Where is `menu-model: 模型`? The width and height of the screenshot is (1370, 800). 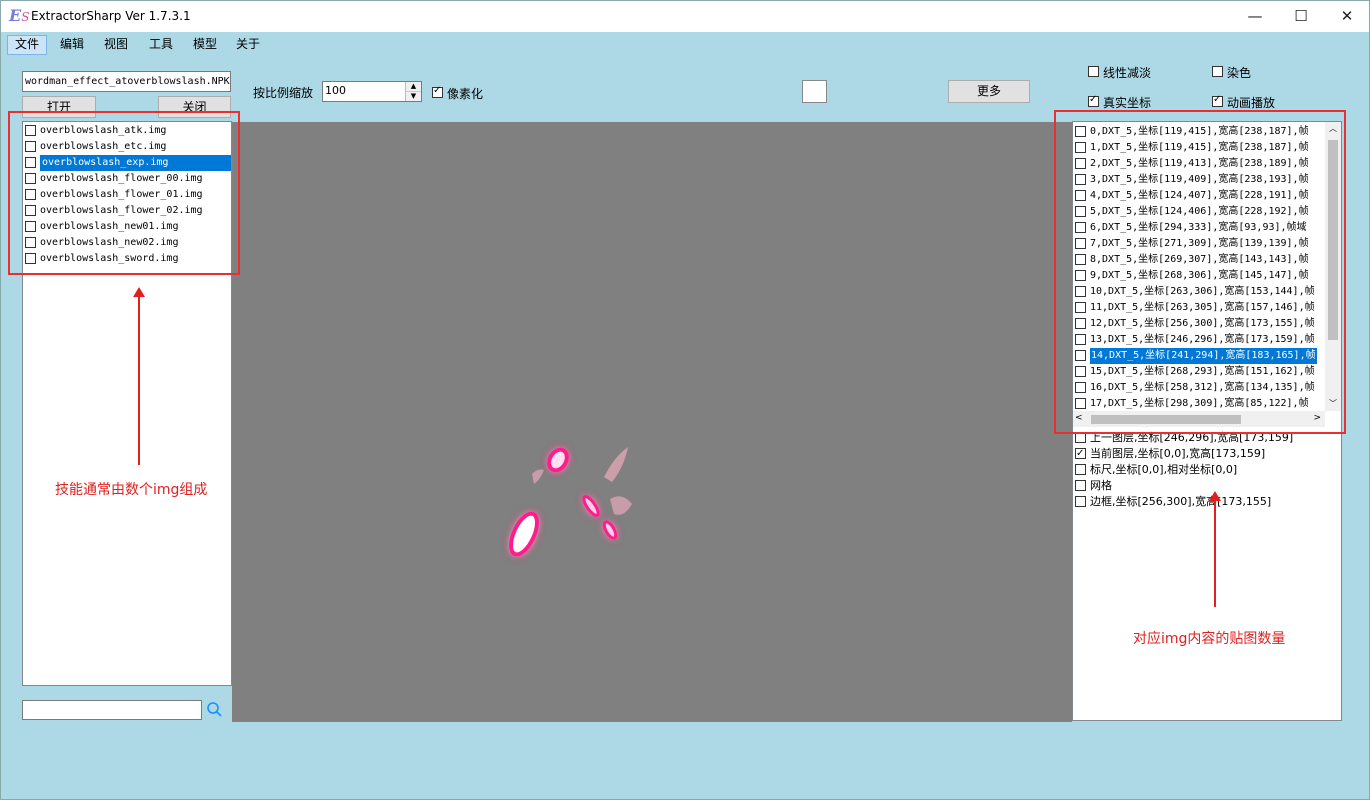
menu-model: 模型 is located at coordinates (205, 44).